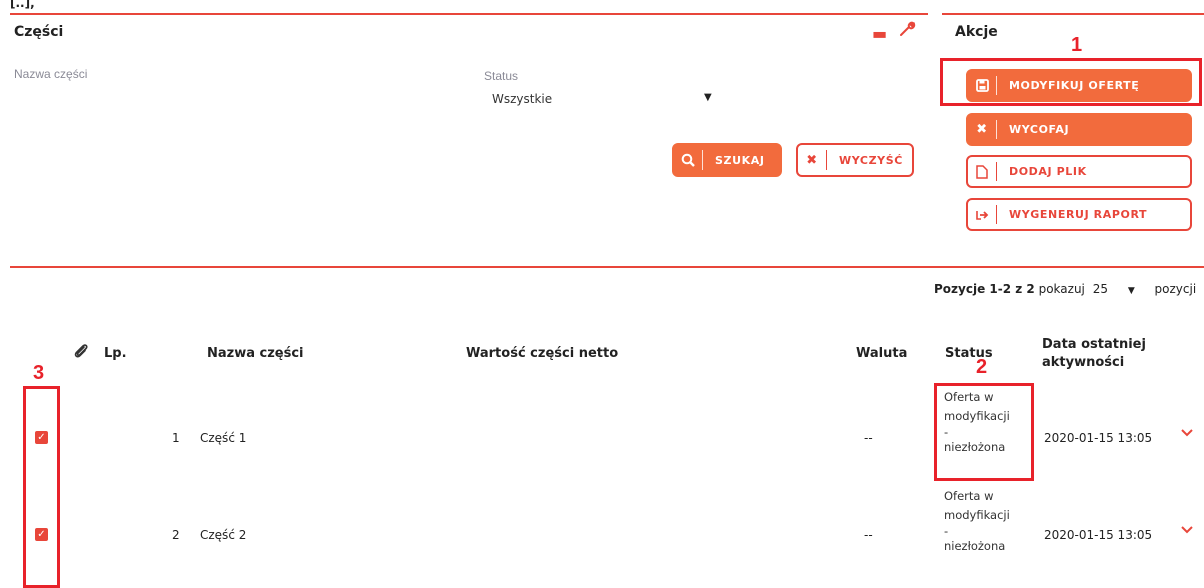  Describe the element at coordinates (982, 171) in the screenshot. I see `file-icon` at that location.